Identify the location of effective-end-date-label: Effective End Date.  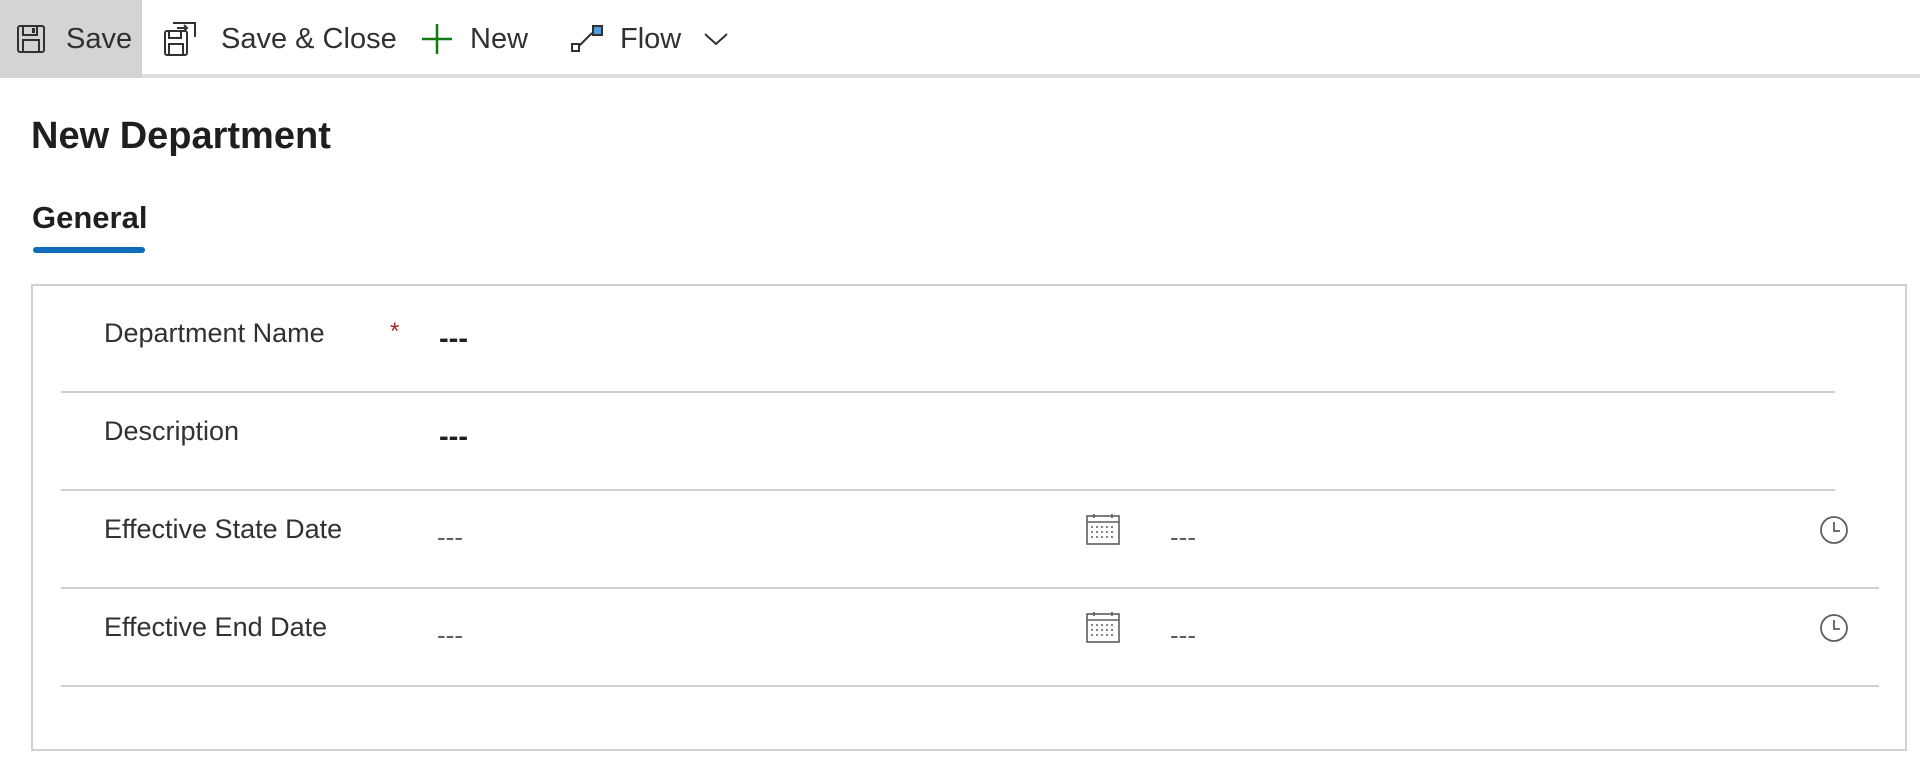
(216, 627).